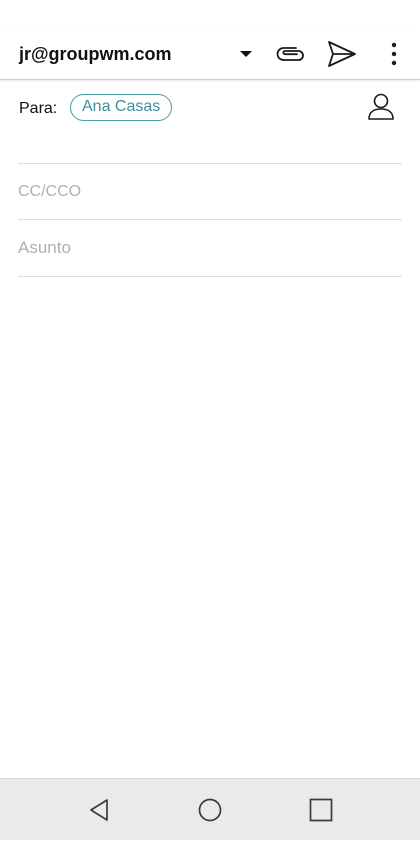 This screenshot has width=420, height=841. I want to click on status-bar, so click(210, 14).